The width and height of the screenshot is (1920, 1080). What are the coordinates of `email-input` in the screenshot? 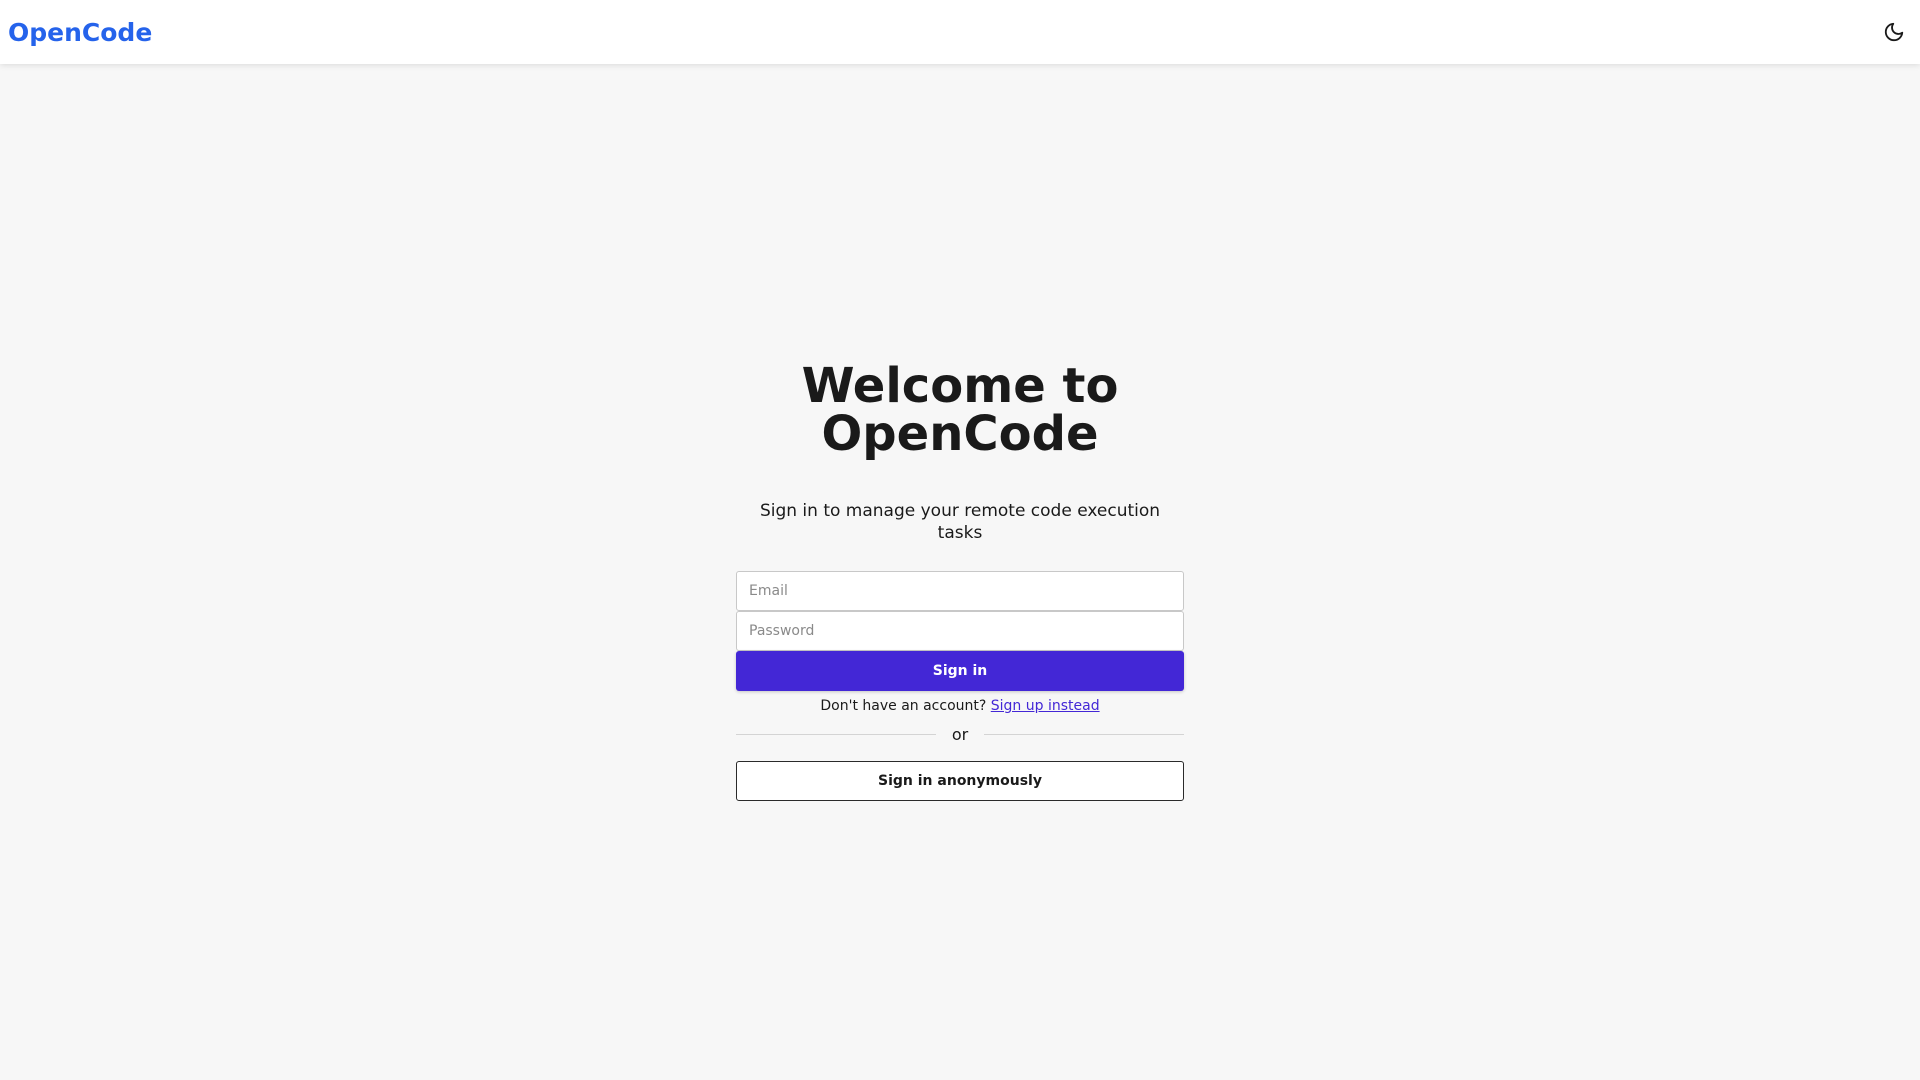 It's located at (960, 591).